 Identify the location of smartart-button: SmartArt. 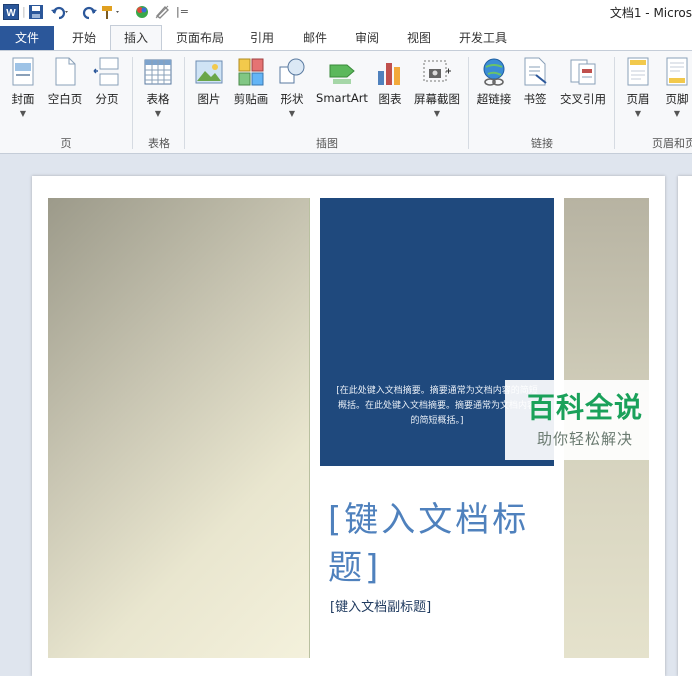
(342, 81).